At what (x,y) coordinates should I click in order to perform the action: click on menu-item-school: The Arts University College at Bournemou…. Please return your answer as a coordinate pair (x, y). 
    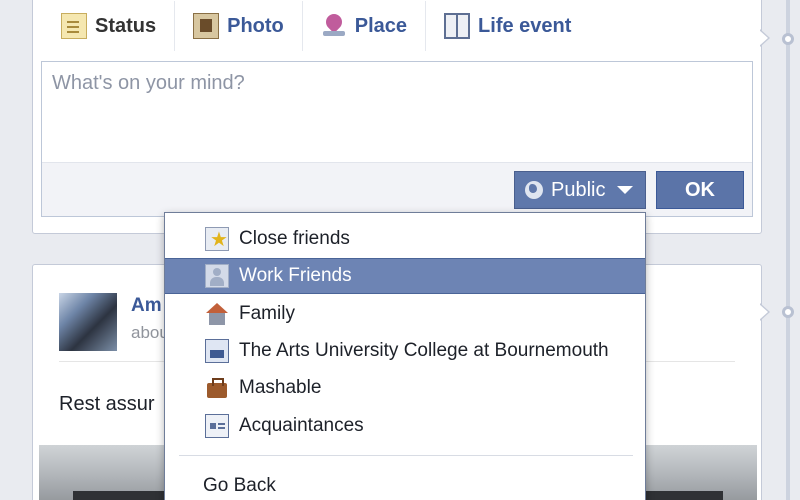
    Looking at the image, I should click on (405, 351).